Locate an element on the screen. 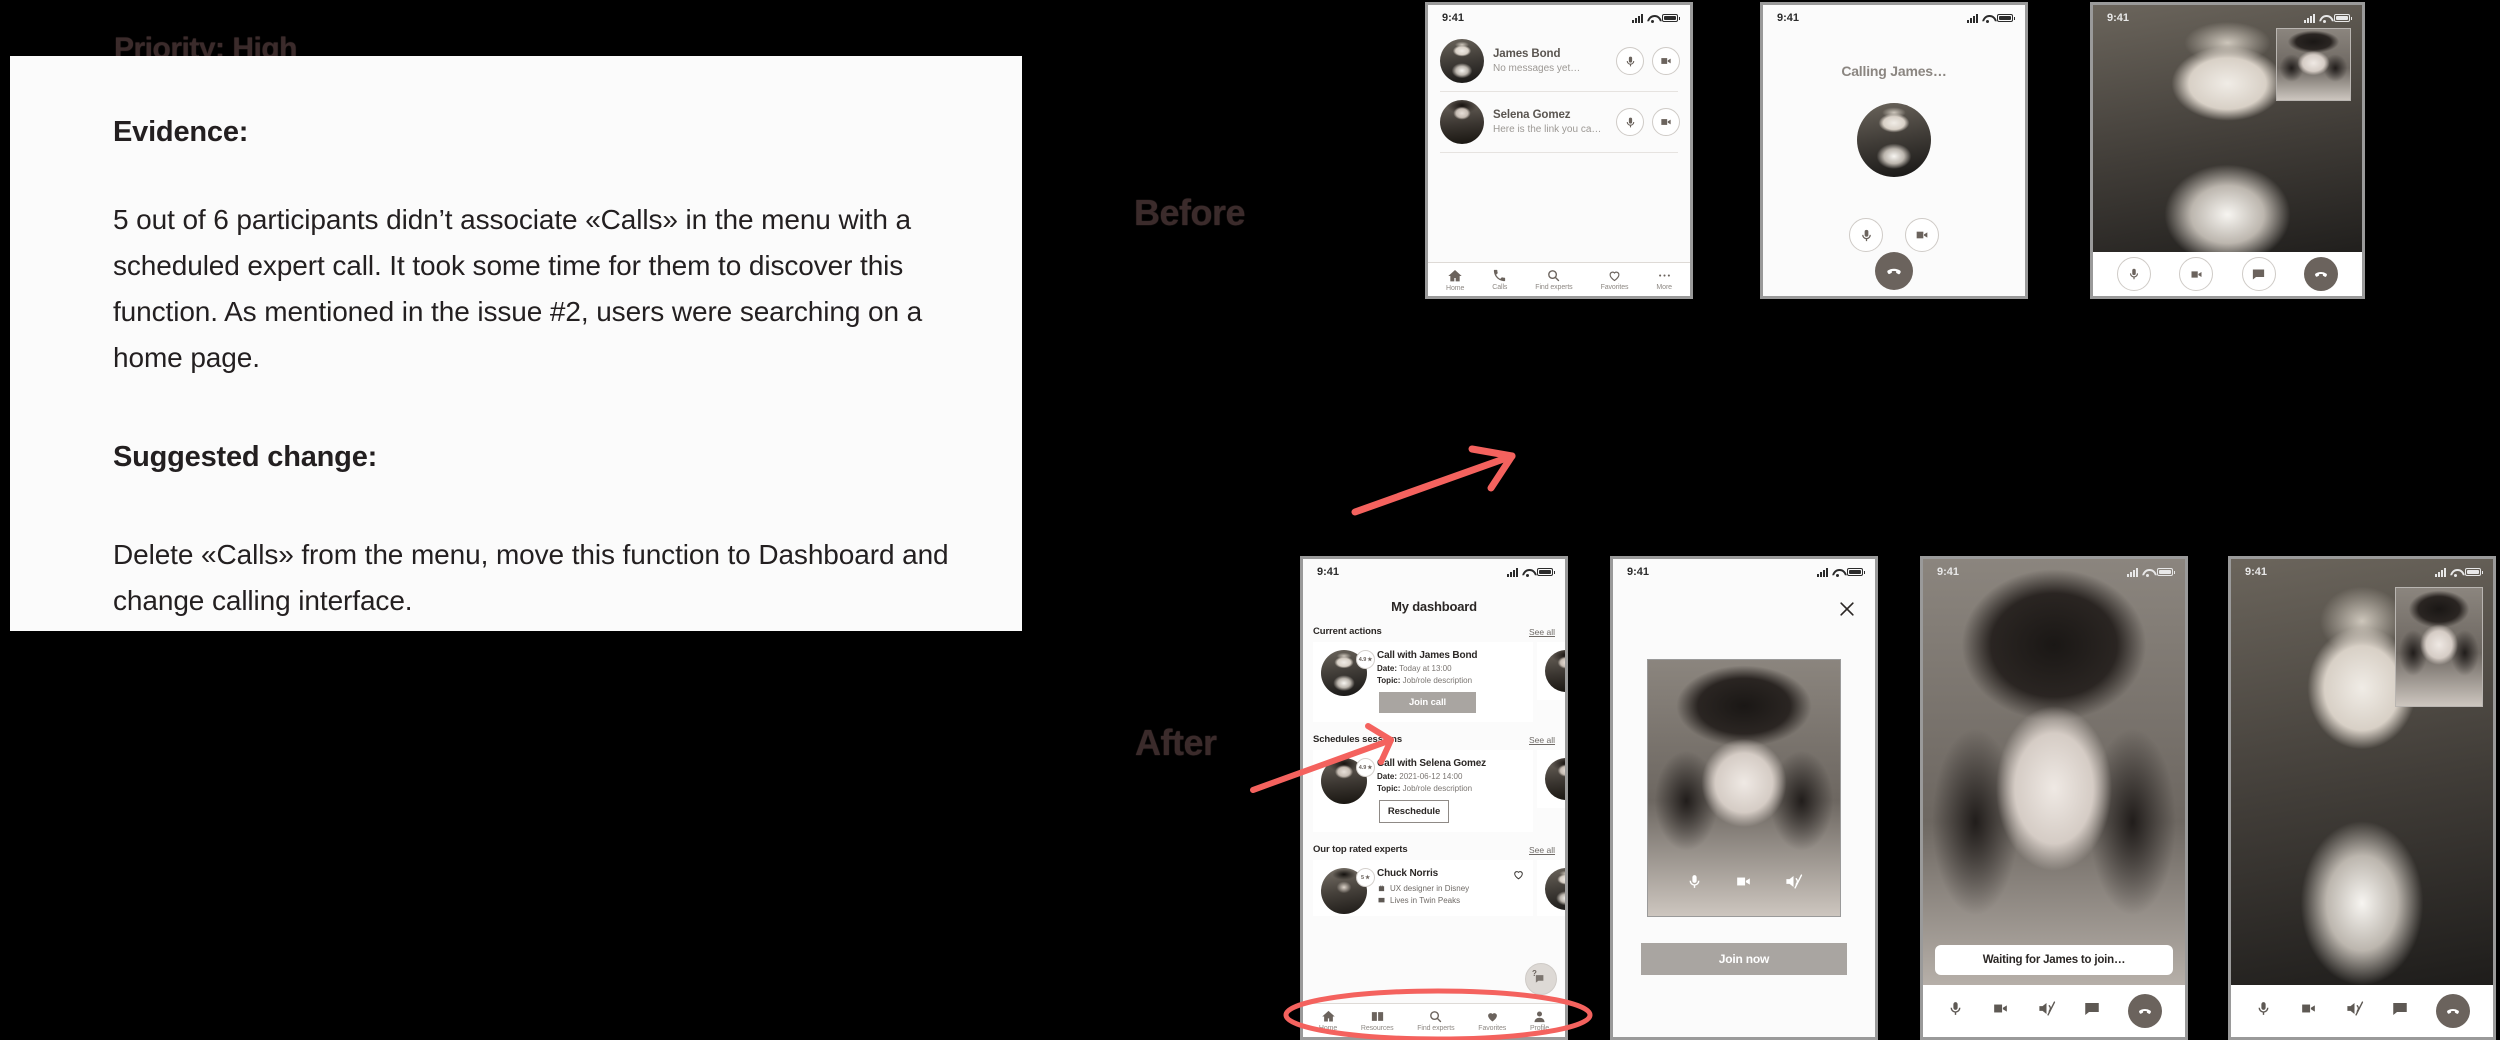  expert-location-label: Lives in Twin Peaks is located at coordinates (1425, 900).